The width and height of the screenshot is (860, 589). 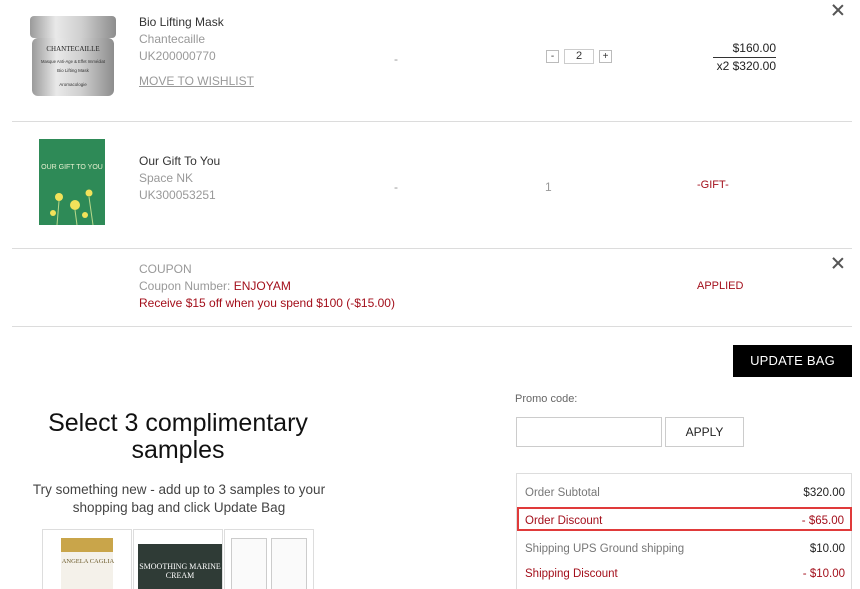 I want to click on sample-tile, so click(x=269, y=559).